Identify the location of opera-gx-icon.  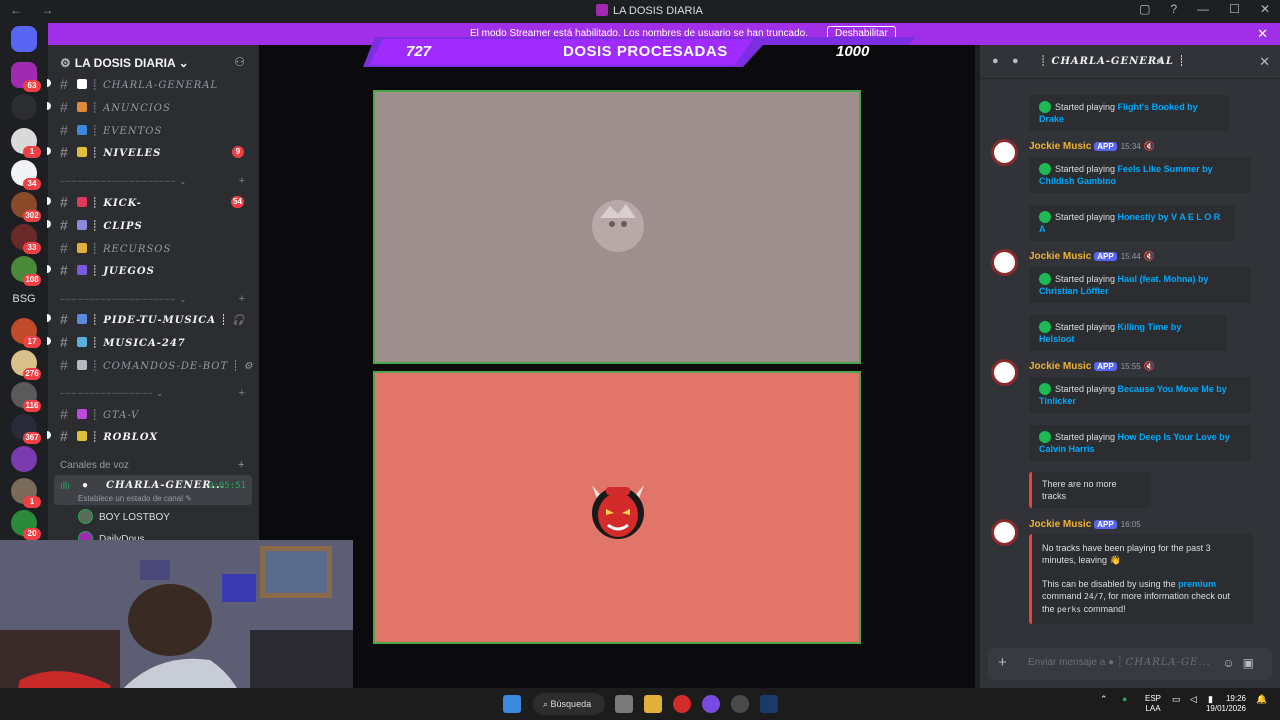
(682, 704).